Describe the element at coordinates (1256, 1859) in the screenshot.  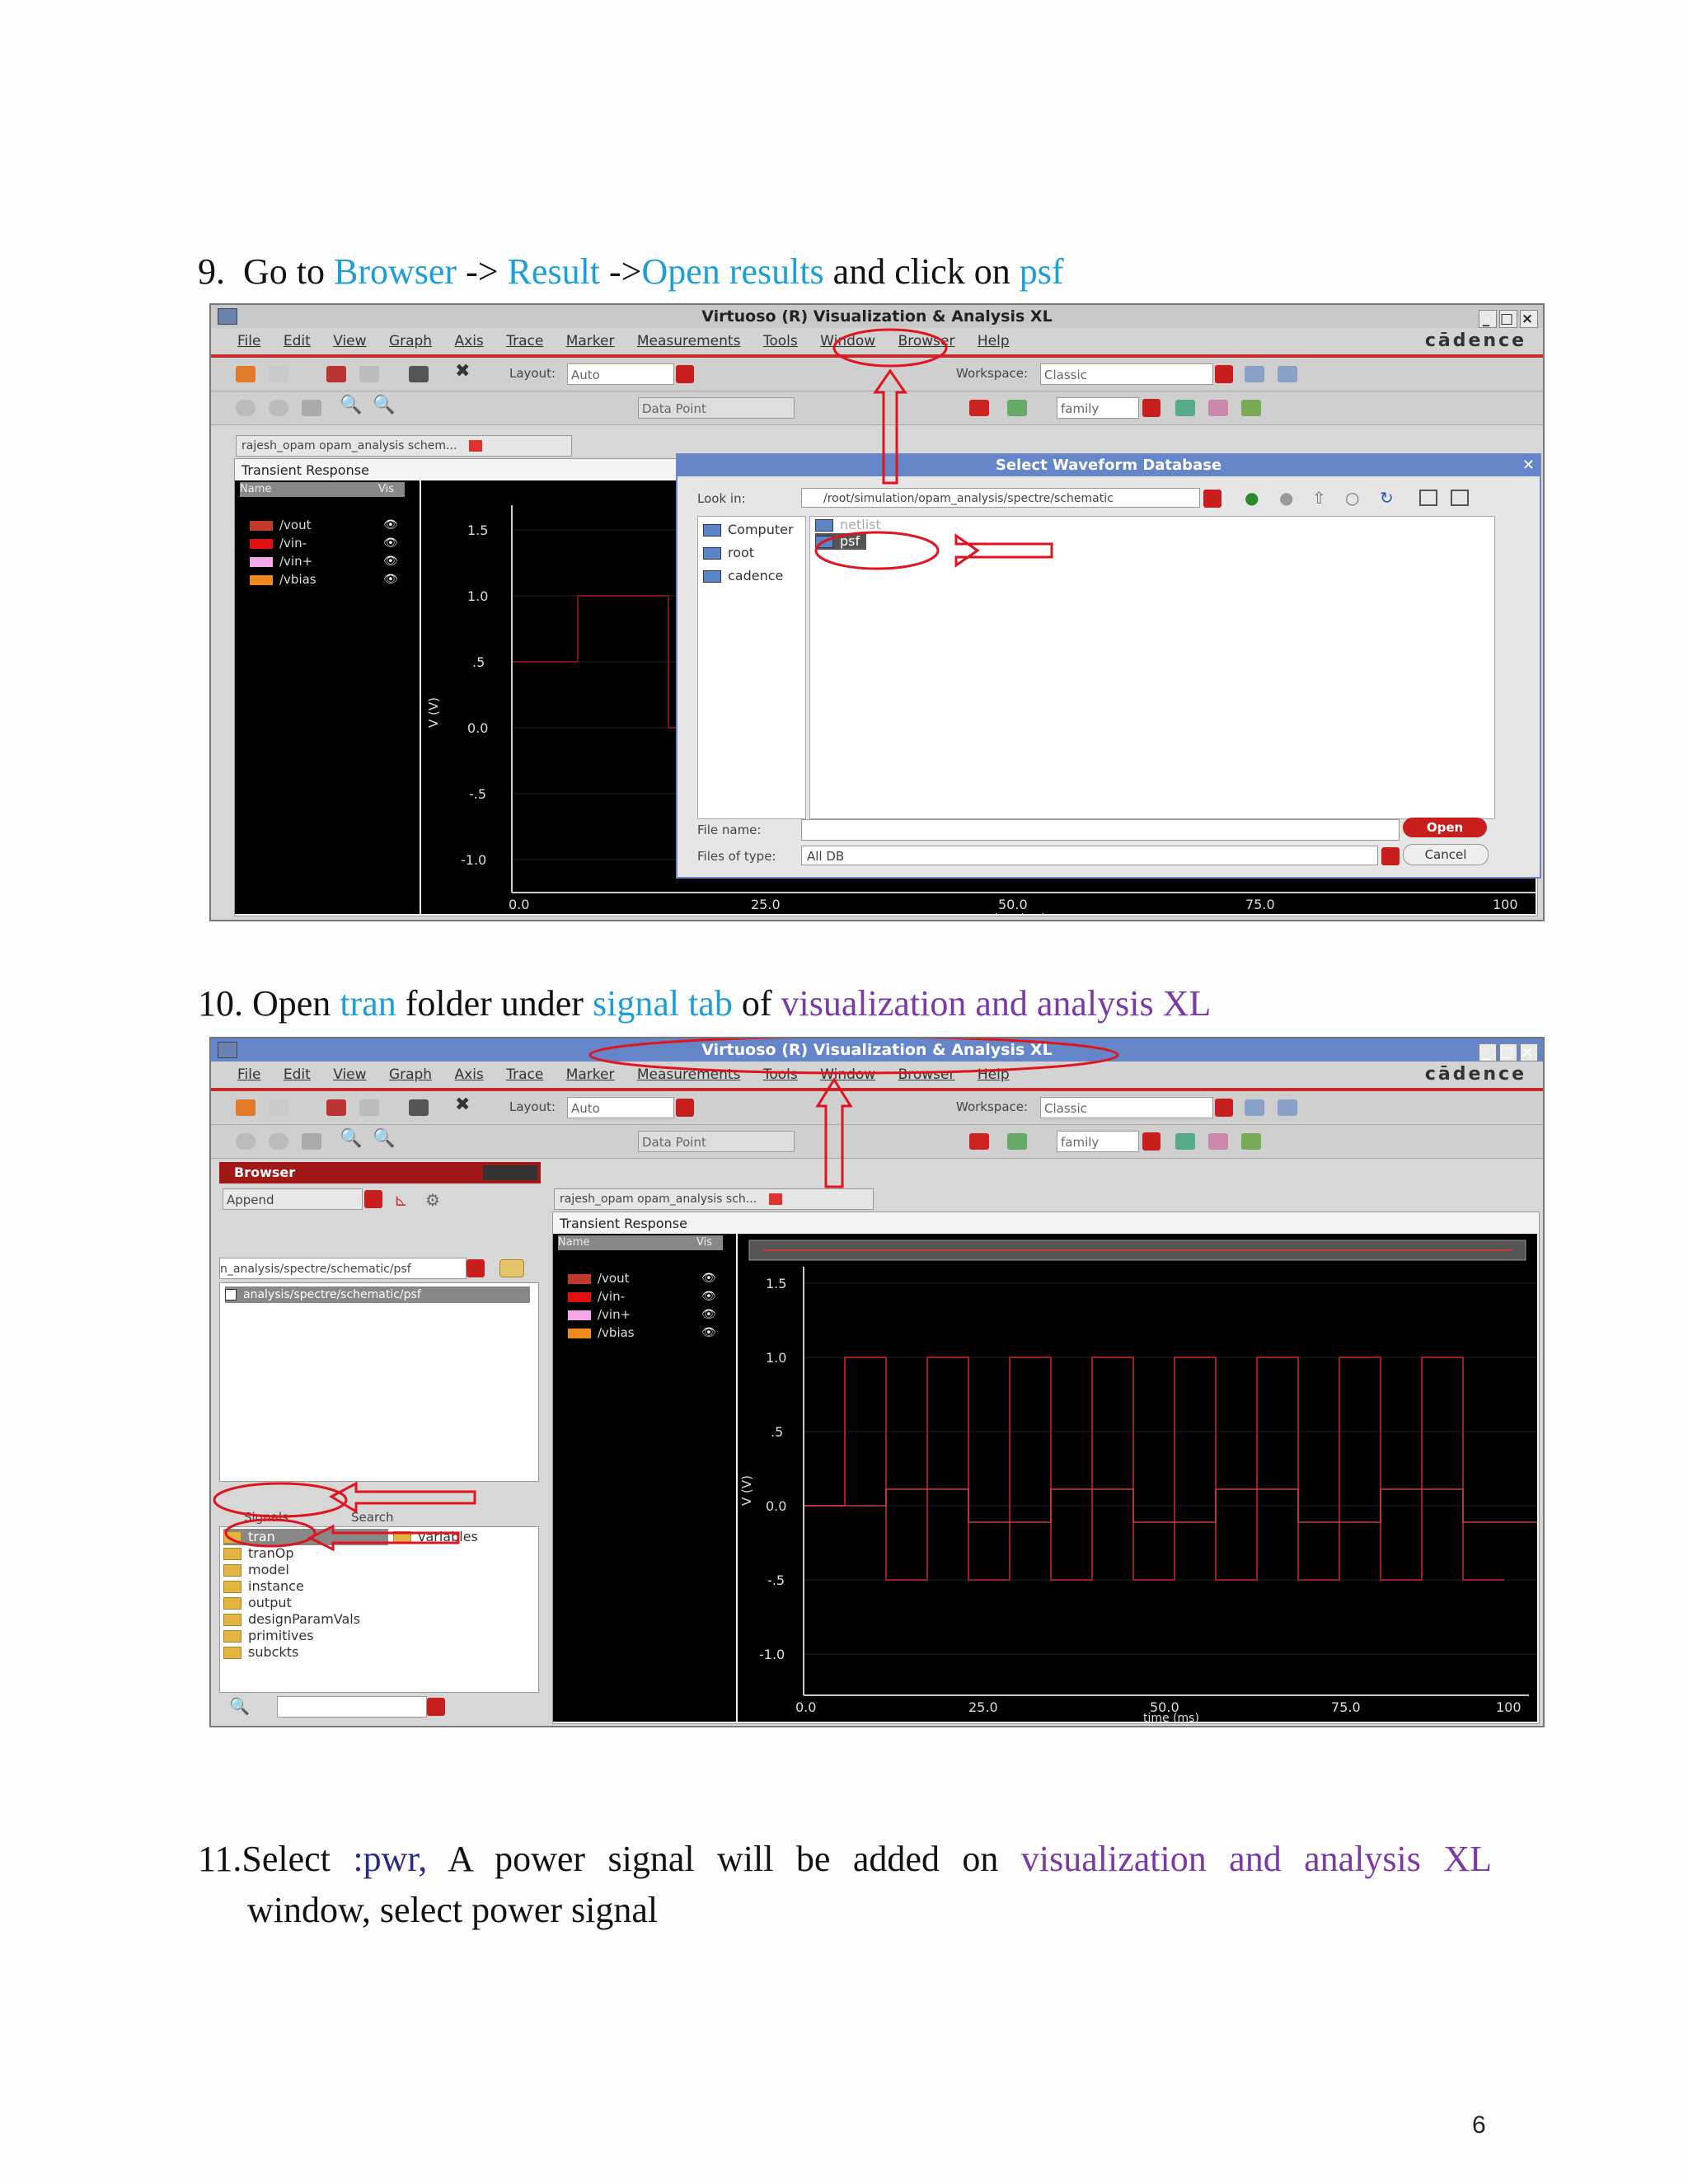
I see `step-11-app-name: visualization and analysis XL` at that location.